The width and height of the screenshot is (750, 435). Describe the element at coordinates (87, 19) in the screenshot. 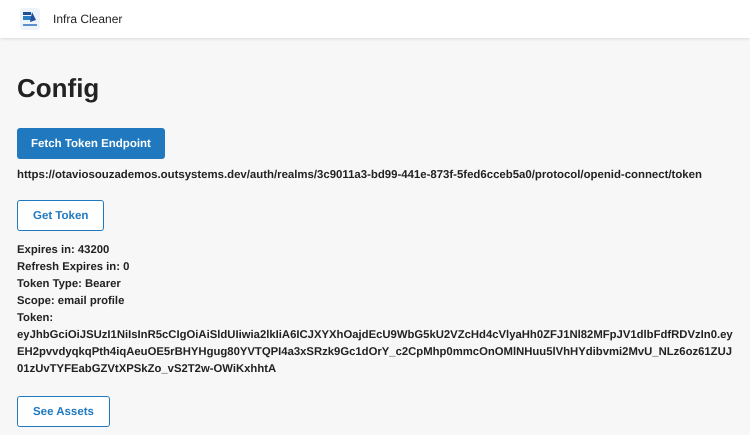

I see `app-name: Infra Cleaner` at that location.